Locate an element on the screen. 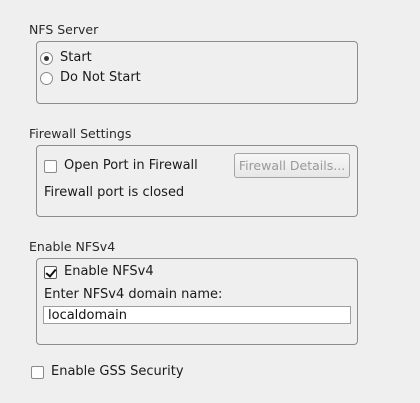 The width and height of the screenshot is (420, 403). enable-nfsv4-option: Enable NFSv4 is located at coordinates (99, 272).